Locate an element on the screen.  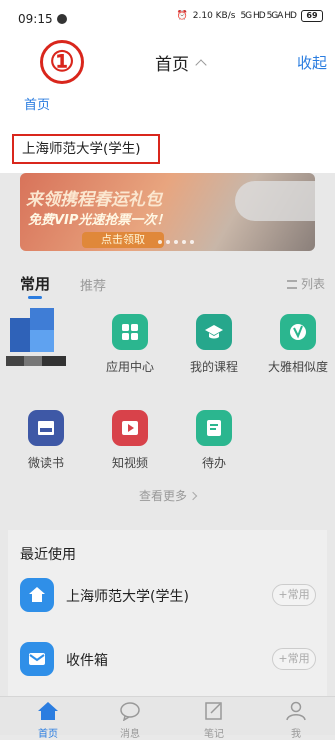
tab-common: 常用 is located at coordinates (35, 283).